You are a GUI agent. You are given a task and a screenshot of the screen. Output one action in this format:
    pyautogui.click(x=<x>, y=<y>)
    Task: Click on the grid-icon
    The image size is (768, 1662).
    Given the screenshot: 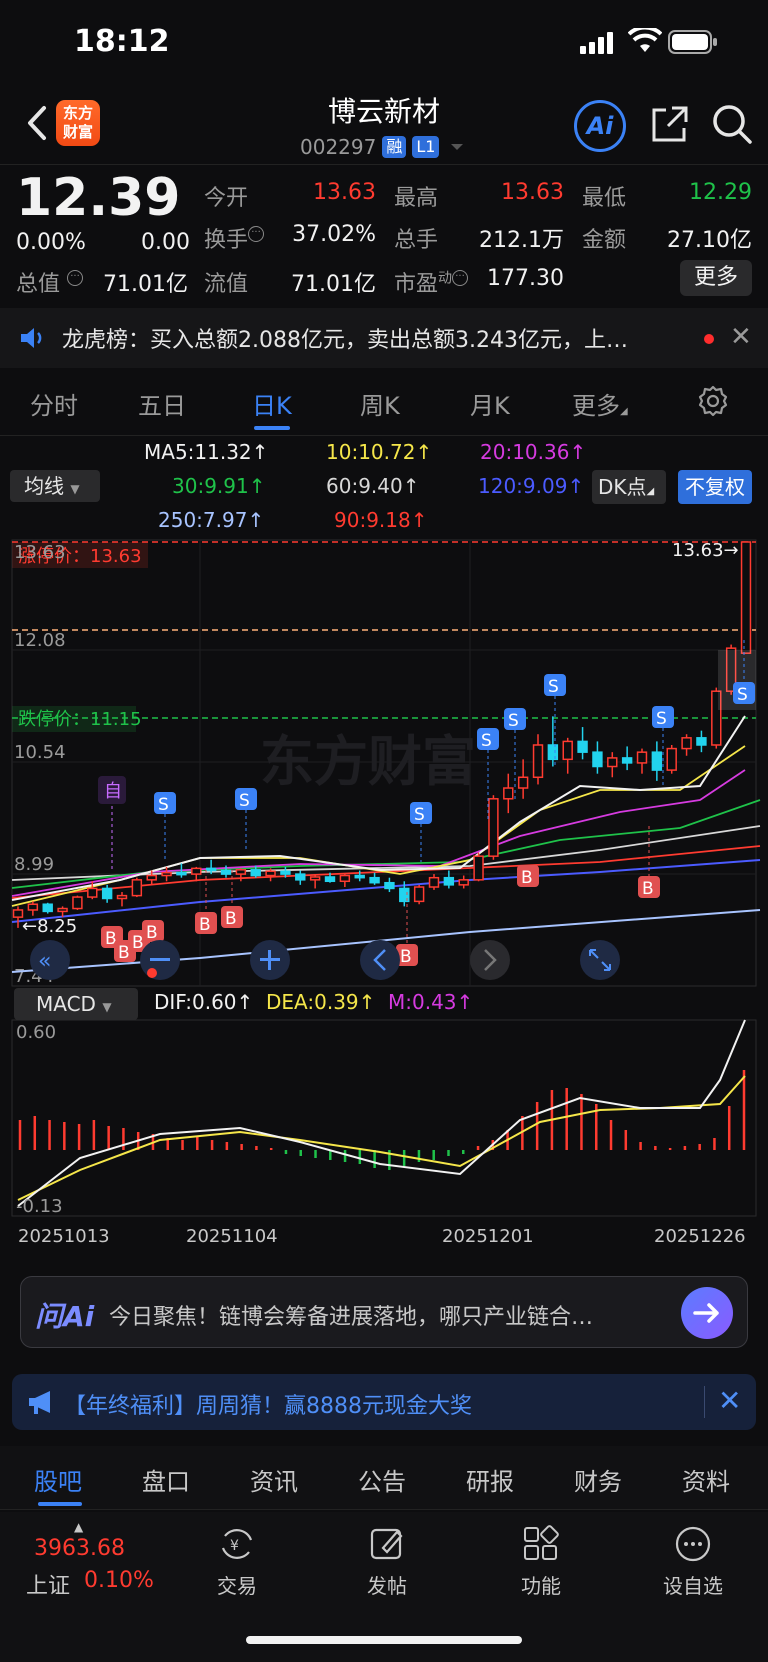 What is the action you would take?
    pyautogui.click(x=541, y=1542)
    